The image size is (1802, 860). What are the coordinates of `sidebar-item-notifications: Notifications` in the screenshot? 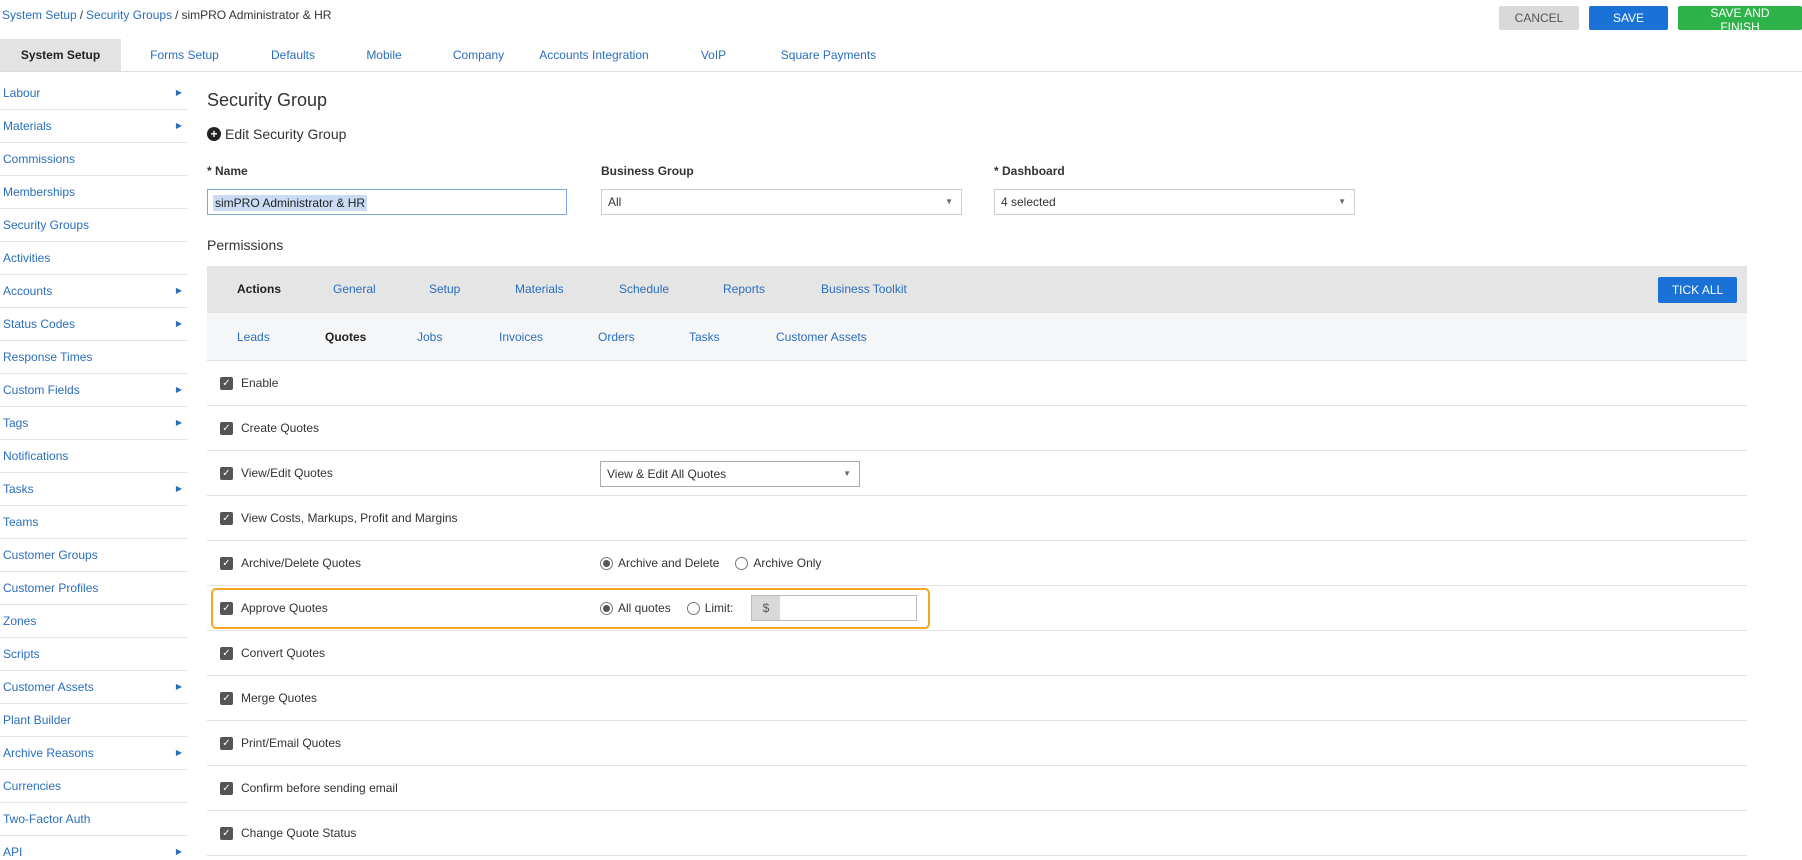 It's located at (94, 456).